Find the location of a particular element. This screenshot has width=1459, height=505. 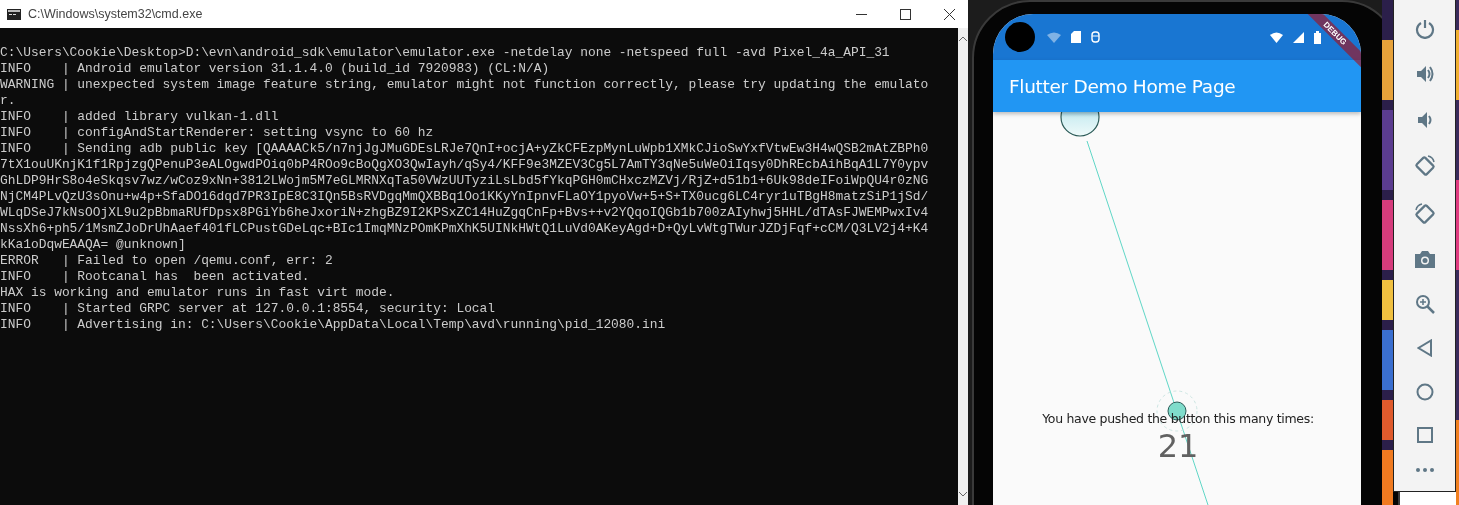

robot-icon is located at coordinates (1095, 37).